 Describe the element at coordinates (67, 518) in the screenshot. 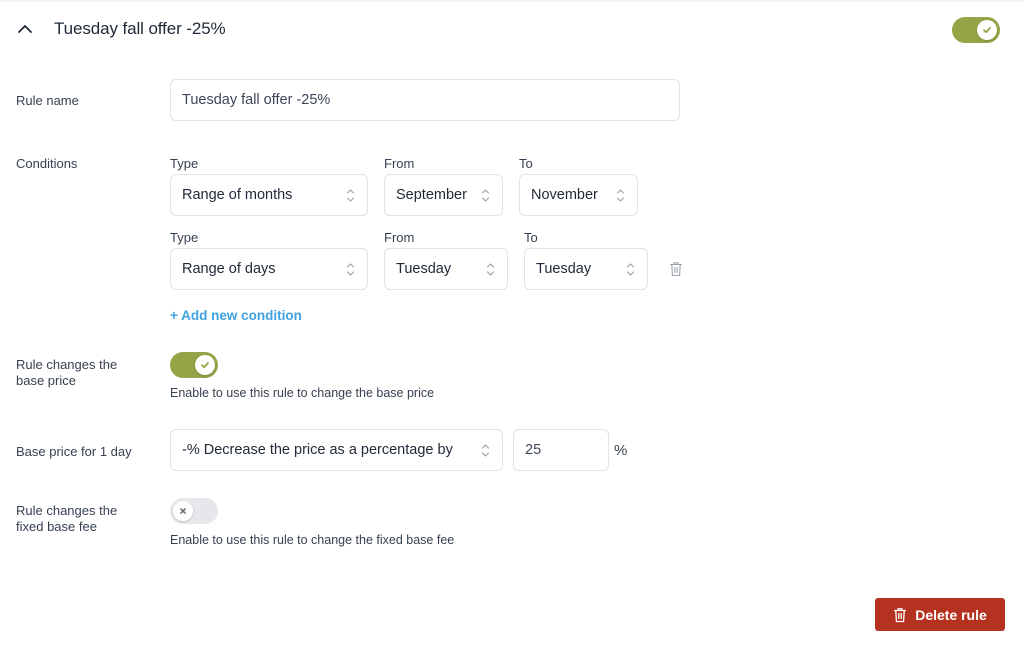

I see `fixed-fee-toggle-label: Rule changes the fixed base fee` at that location.